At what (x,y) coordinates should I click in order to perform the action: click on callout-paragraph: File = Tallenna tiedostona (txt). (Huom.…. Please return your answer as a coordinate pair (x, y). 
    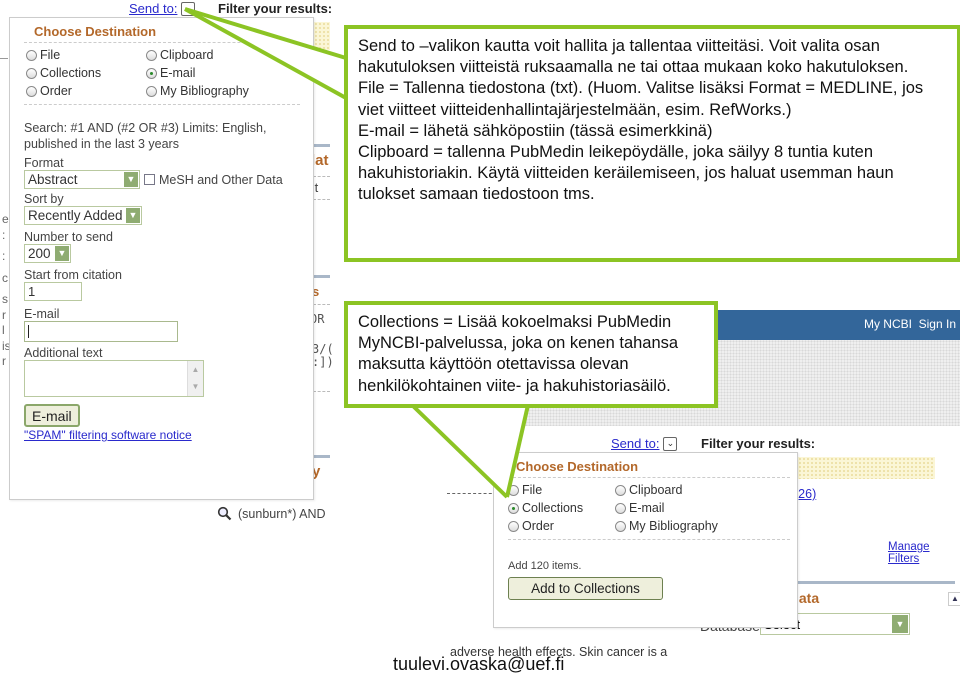
    Looking at the image, I should click on (641, 99).